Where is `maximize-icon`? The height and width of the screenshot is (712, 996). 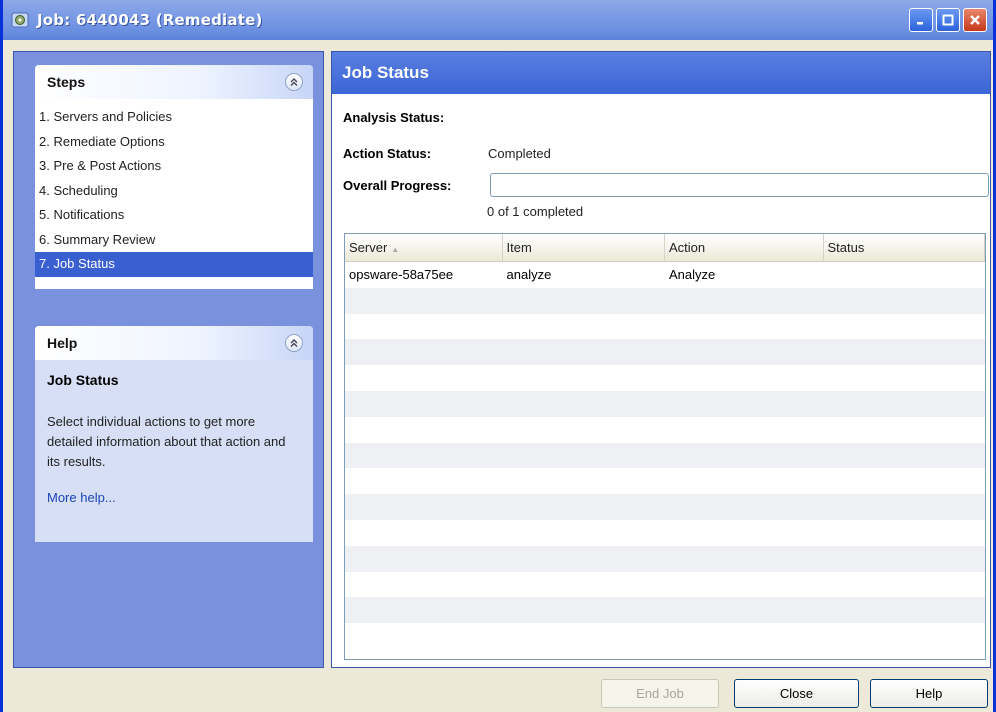
maximize-icon is located at coordinates (948, 20).